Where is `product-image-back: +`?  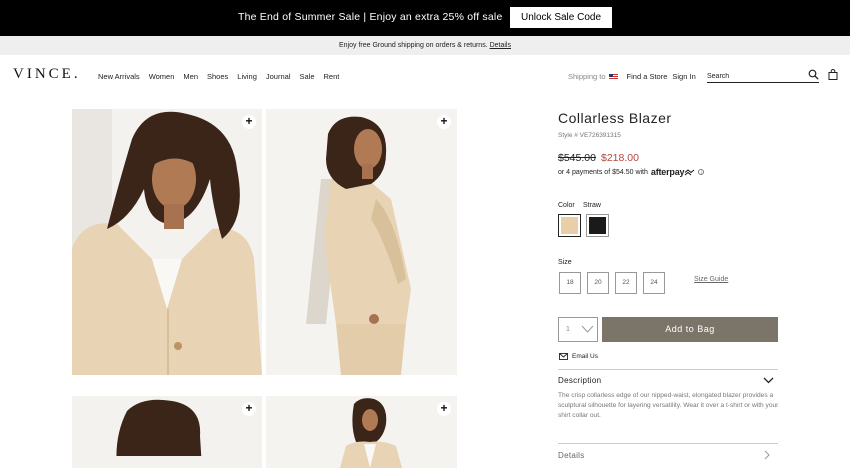
product-image-back: + is located at coordinates (167, 432).